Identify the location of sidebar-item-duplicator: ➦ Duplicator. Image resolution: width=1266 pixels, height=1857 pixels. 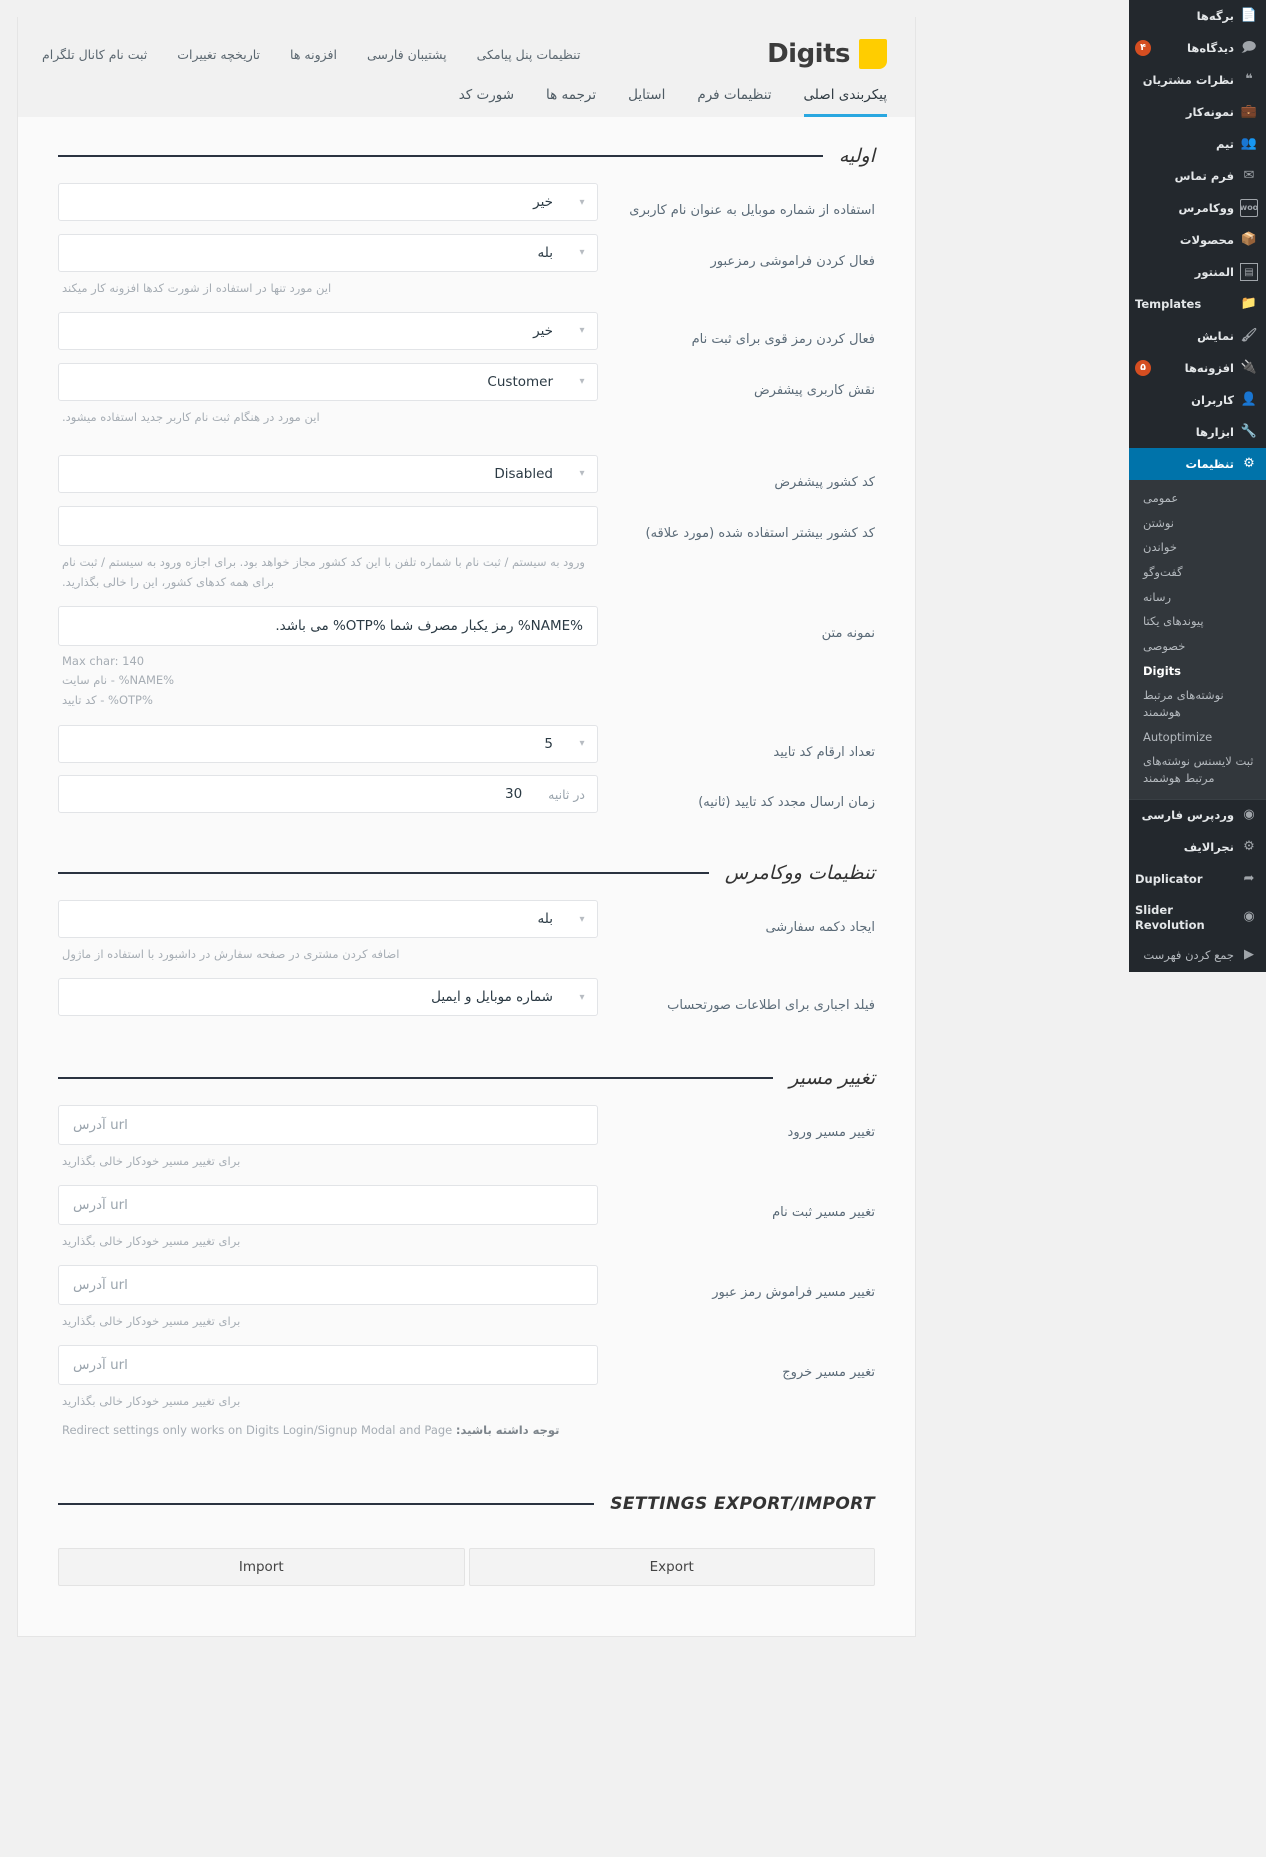
(1197, 880).